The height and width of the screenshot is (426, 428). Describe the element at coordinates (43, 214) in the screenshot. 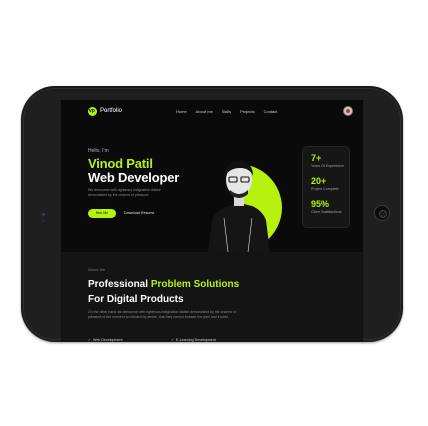

I see `camera-icon` at that location.